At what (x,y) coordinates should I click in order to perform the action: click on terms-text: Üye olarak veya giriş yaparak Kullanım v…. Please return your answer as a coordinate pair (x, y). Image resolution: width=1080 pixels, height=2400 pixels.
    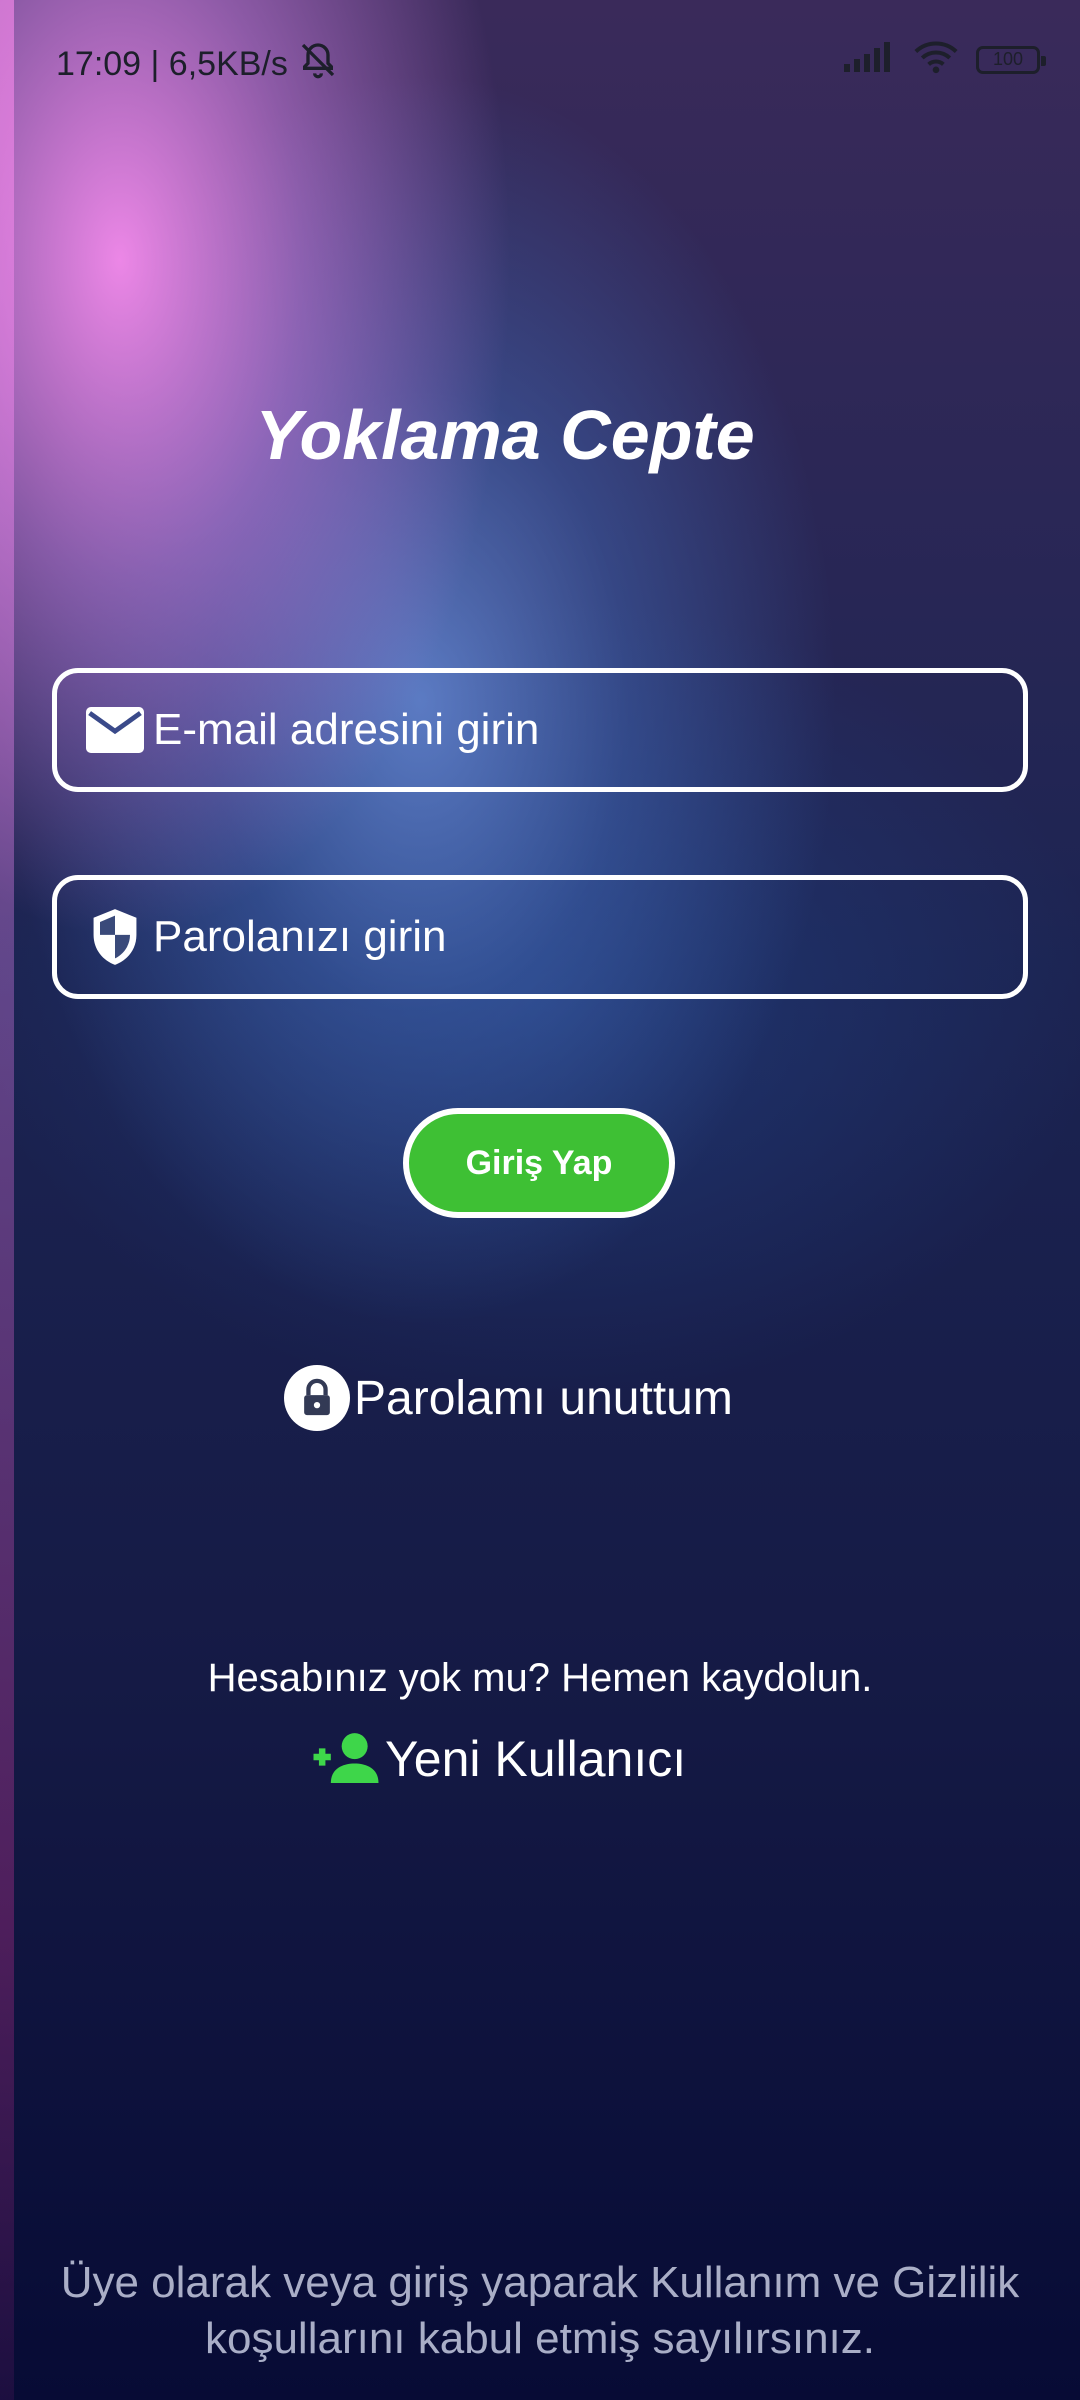
    Looking at the image, I should click on (540, 2311).